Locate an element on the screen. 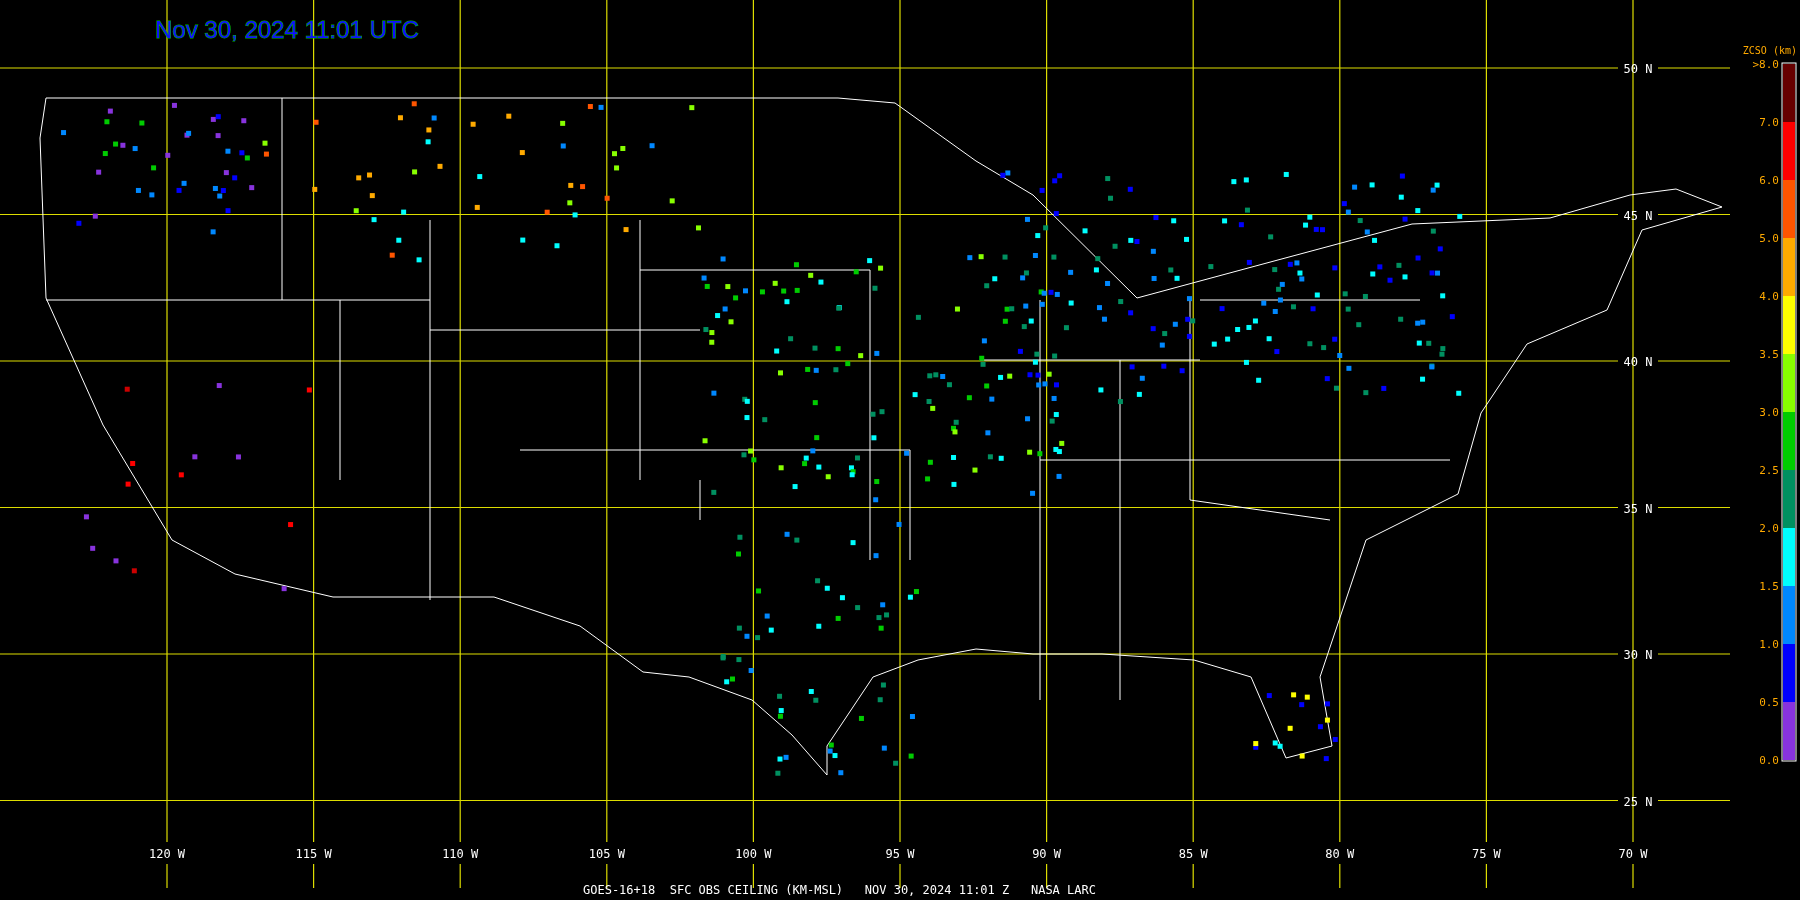 This screenshot has height=900, width=1800. longitude-label: 115 W is located at coordinates (313, 854).